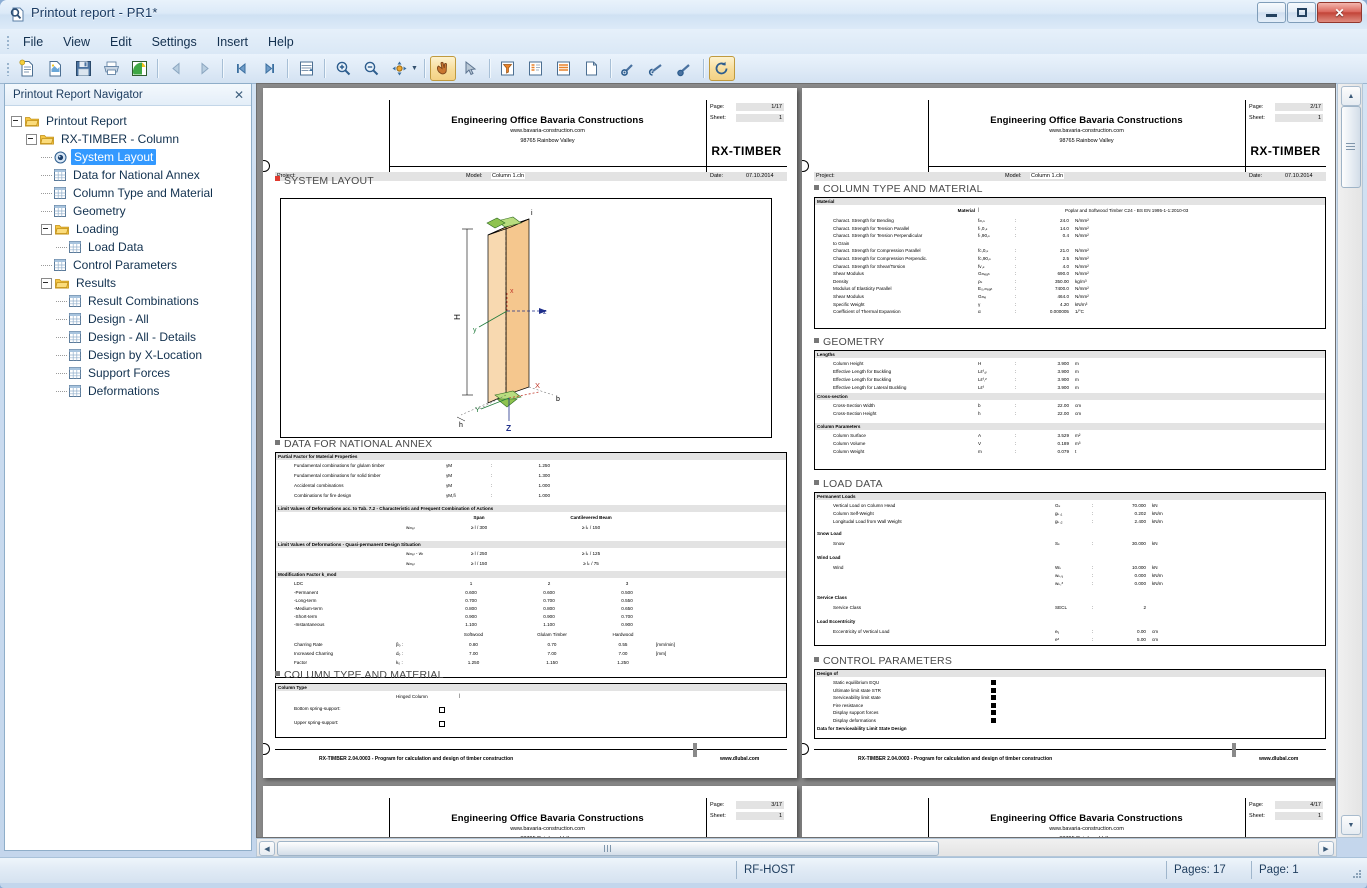 The height and width of the screenshot is (888, 1367). Describe the element at coordinates (549, 616) in the screenshot. I see `table-cell-value: 0.900` at that location.